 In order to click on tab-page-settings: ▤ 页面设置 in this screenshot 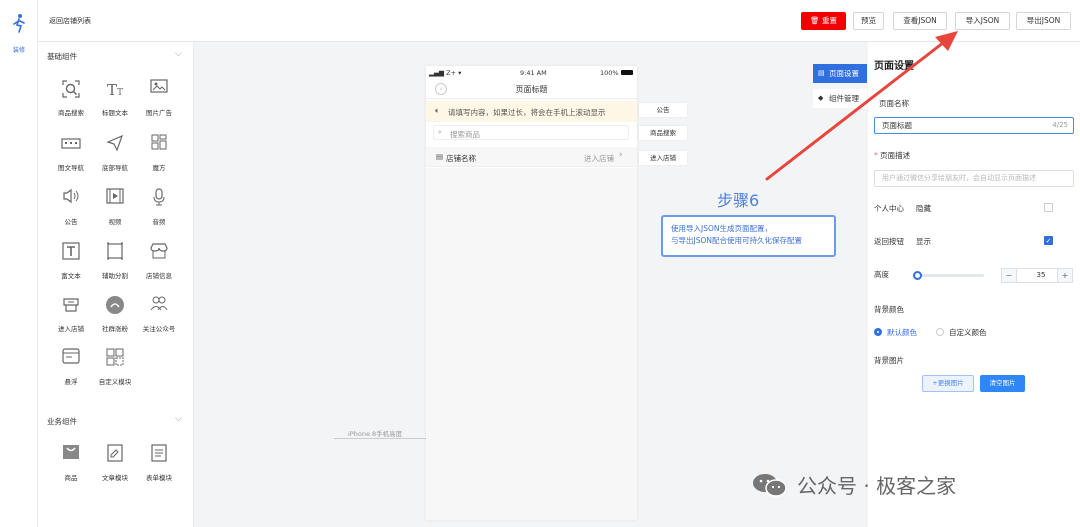, I will do `click(840, 73)`.